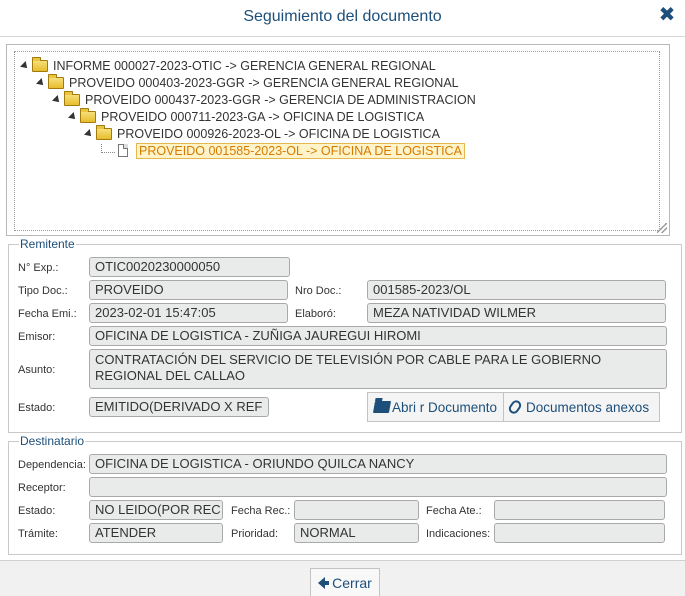 This screenshot has width=685, height=596. What do you see at coordinates (47, 314) in the screenshot?
I see `fecha-emi-label: Fecha Emi.:` at bounding box center [47, 314].